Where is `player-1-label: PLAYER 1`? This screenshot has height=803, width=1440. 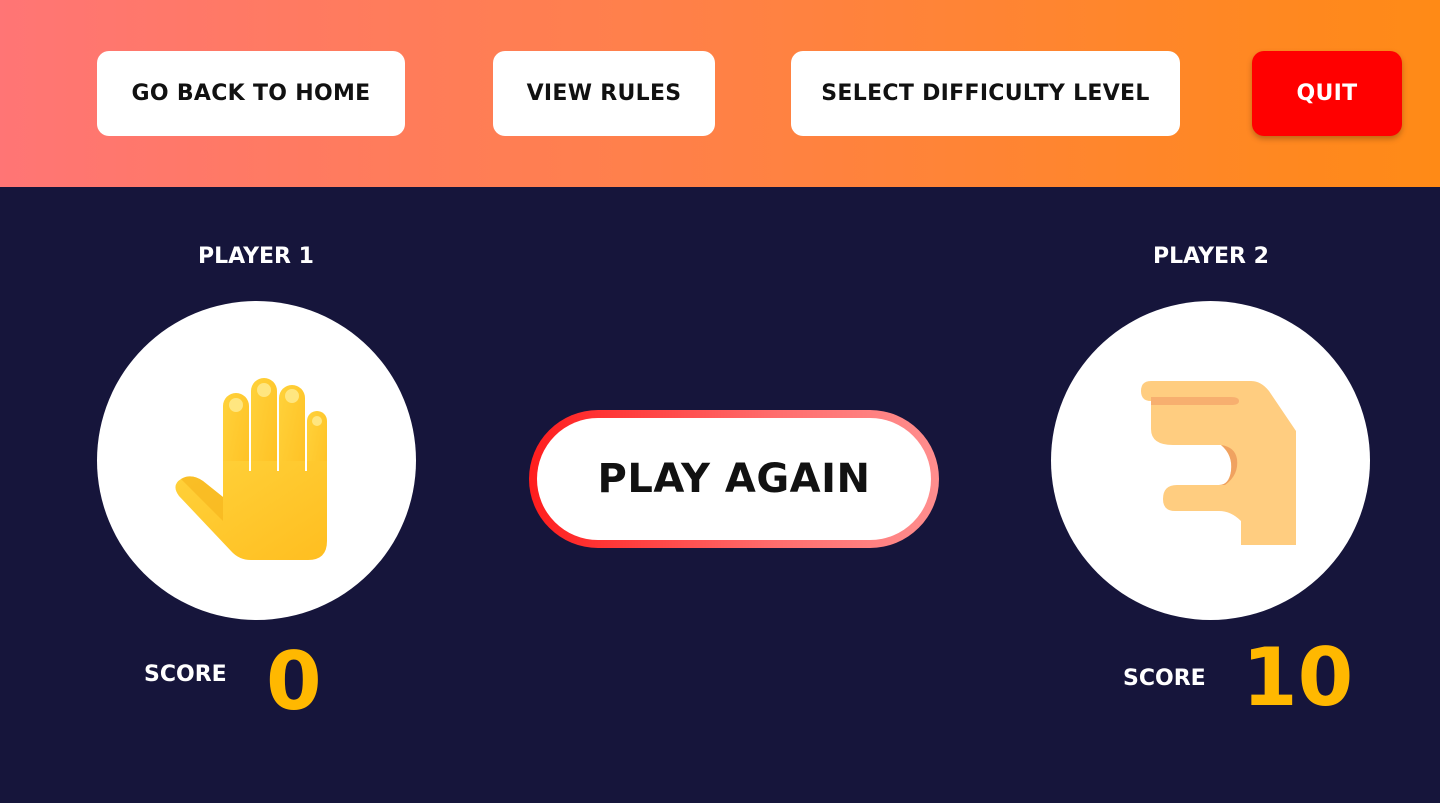 player-1-label: PLAYER 1 is located at coordinates (256, 256).